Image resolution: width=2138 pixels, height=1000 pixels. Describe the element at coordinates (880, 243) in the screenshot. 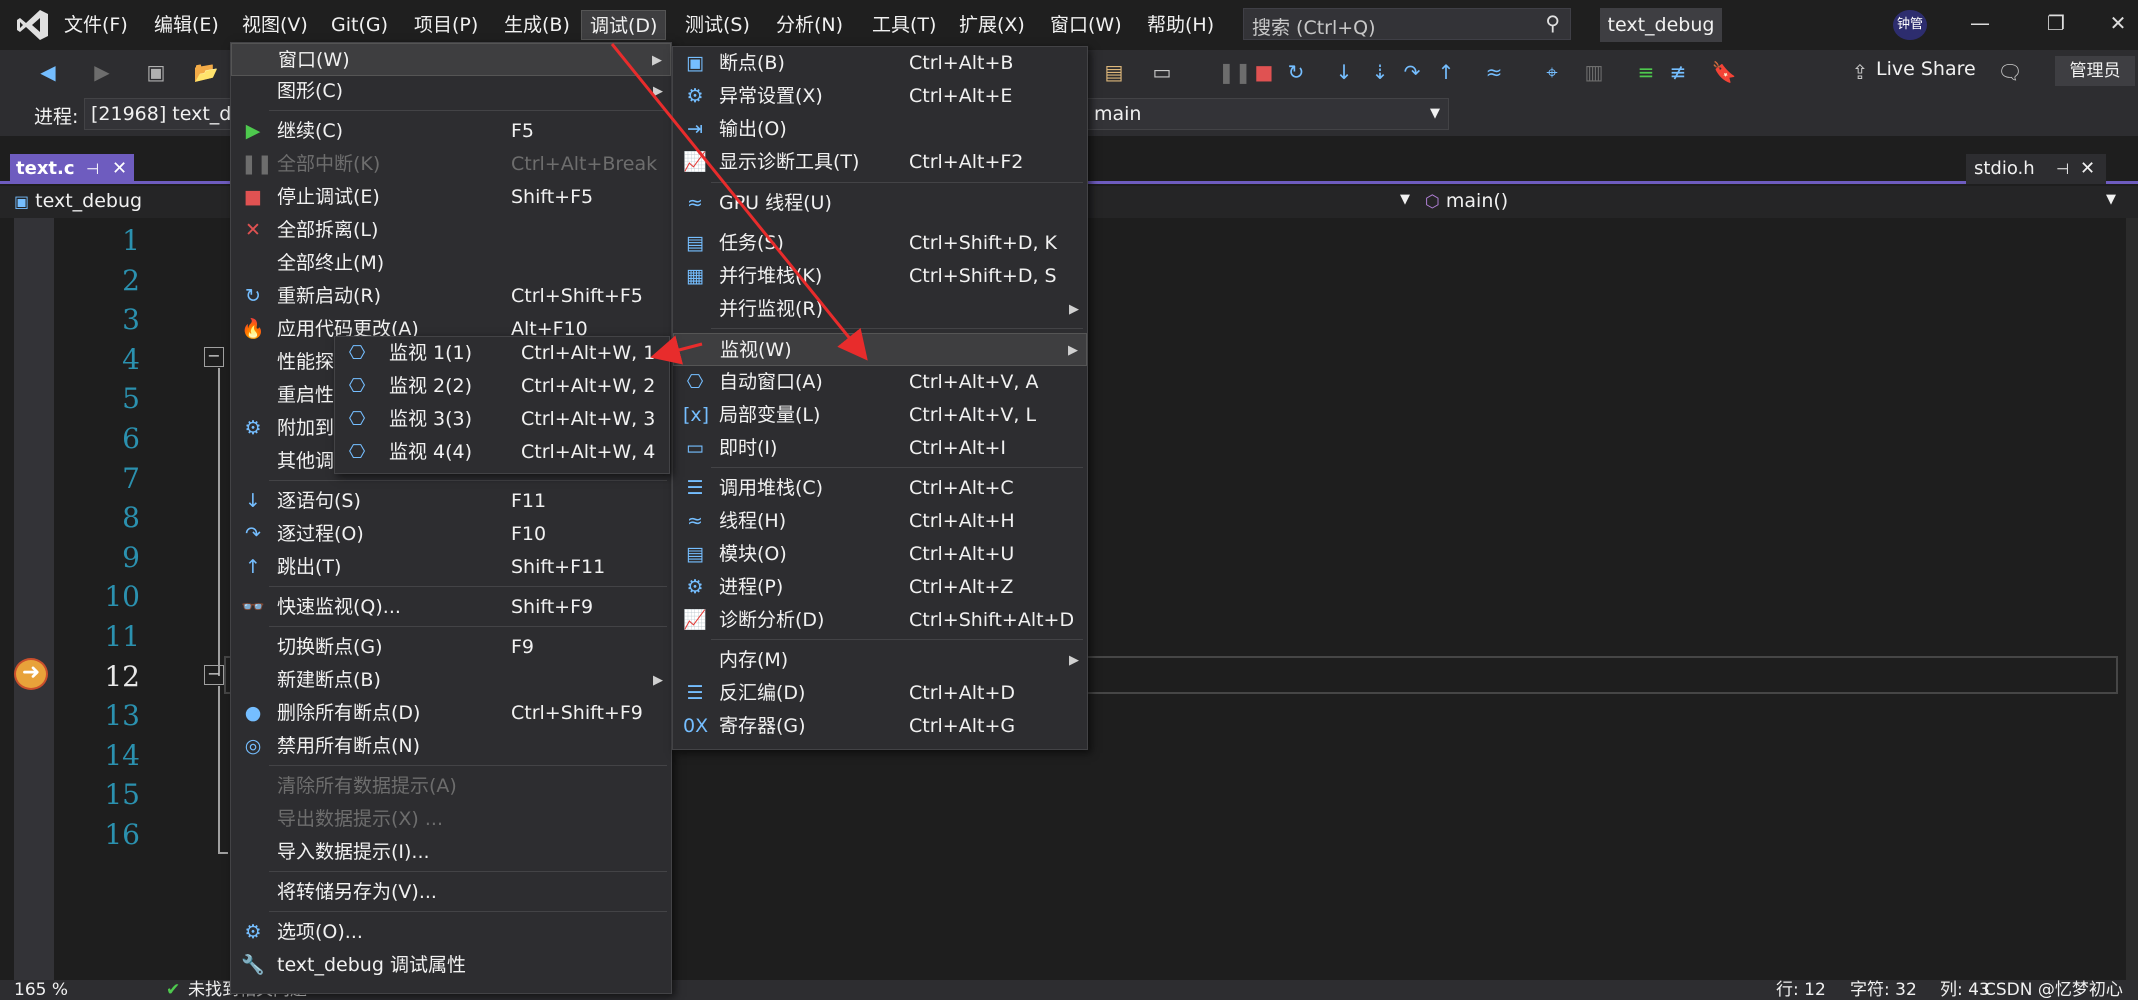

I see `window-menu-item: ▤ 任务(S) Ctrl+Shift+D, K` at that location.